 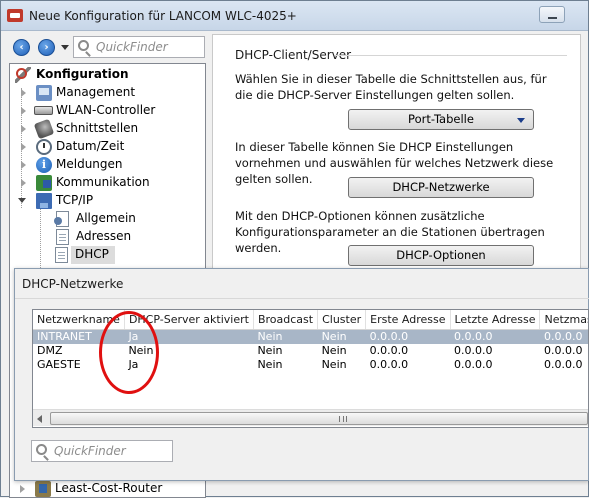 What do you see at coordinates (104, 489) in the screenshot?
I see `tree-item-least-cost-router: Least-Cost-Router` at bounding box center [104, 489].